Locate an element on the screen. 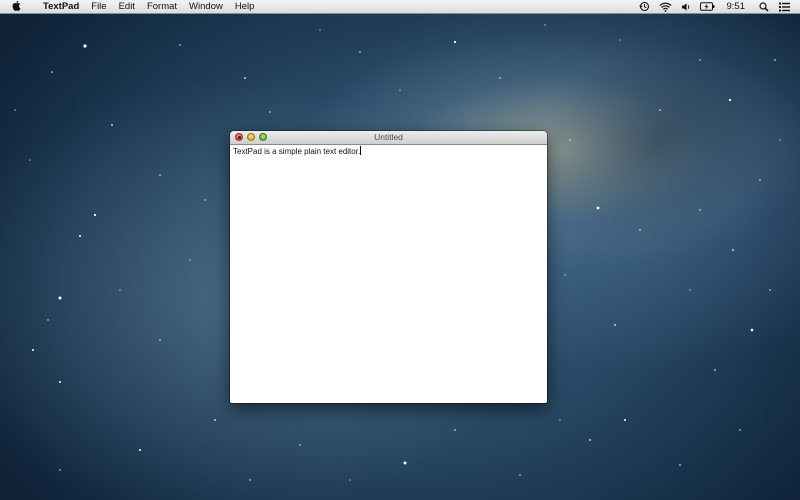 This screenshot has height=500, width=800. menu-app-name: TextPad is located at coordinates (59, 7).